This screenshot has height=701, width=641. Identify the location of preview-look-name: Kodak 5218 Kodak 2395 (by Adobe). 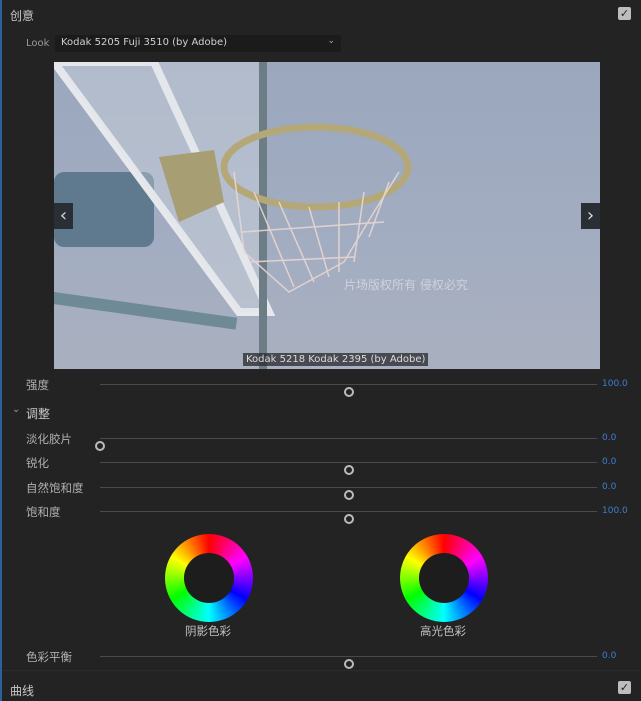
(336, 359).